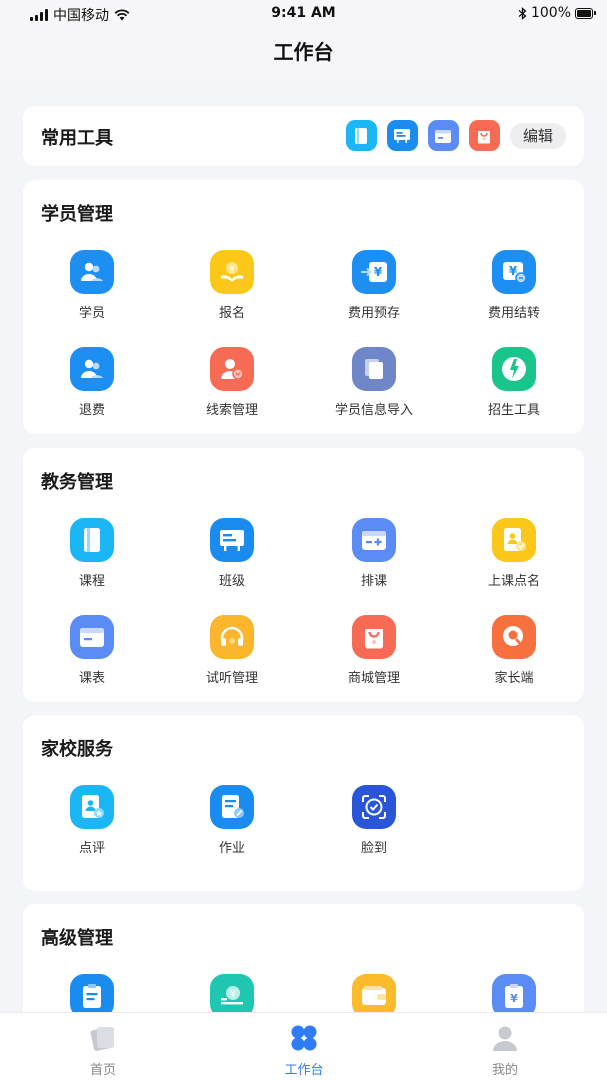  What do you see at coordinates (232, 807) in the screenshot?
I see `homework-icon` at bounding box center [232, 807].